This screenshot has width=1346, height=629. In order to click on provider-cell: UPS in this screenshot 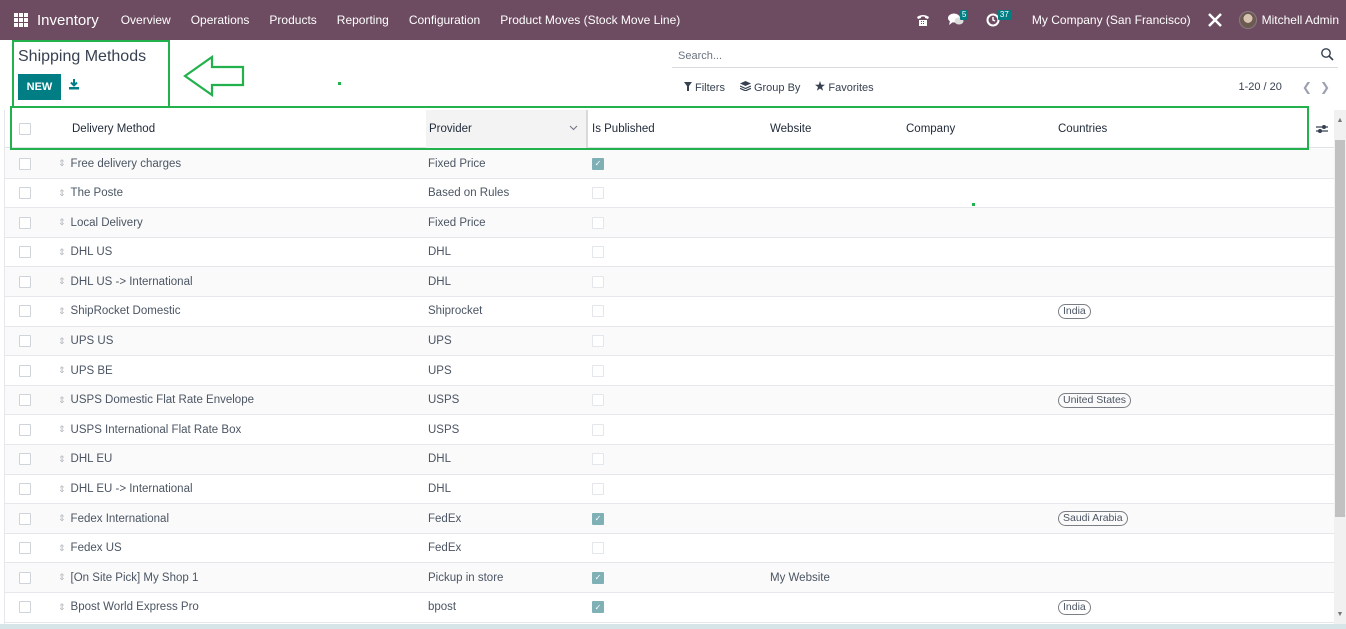, I will do `click(508, 341)`.